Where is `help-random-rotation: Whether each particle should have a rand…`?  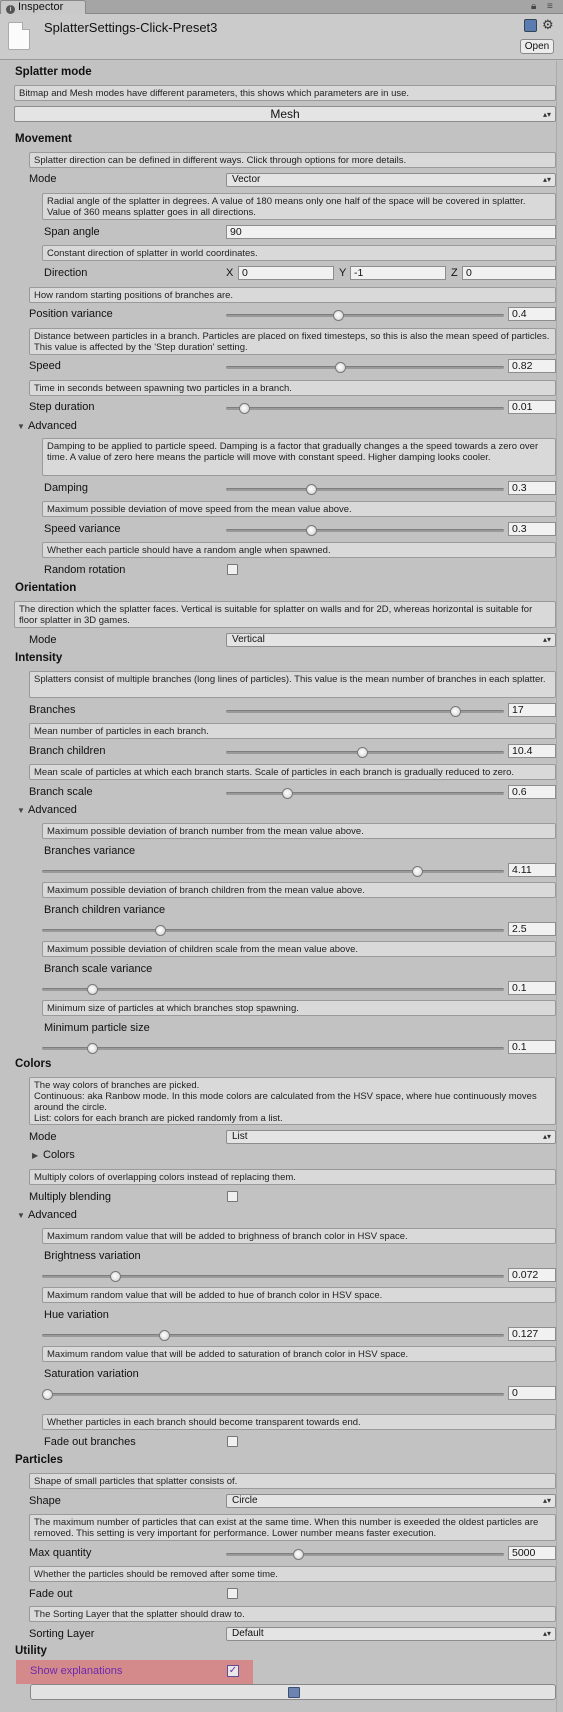
help-random-rotation: Whether each particle should have a rand… is located at coordinates (299, 550).